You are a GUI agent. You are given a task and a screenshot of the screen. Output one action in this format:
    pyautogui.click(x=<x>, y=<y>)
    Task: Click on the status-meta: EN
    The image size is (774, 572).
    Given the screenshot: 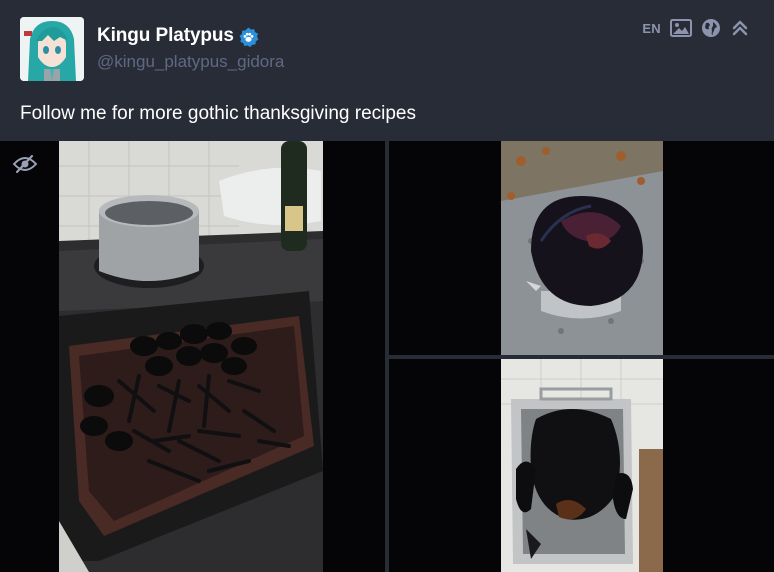 What is the action you would take?
    pyautogui.click(x=696, y=28)
    